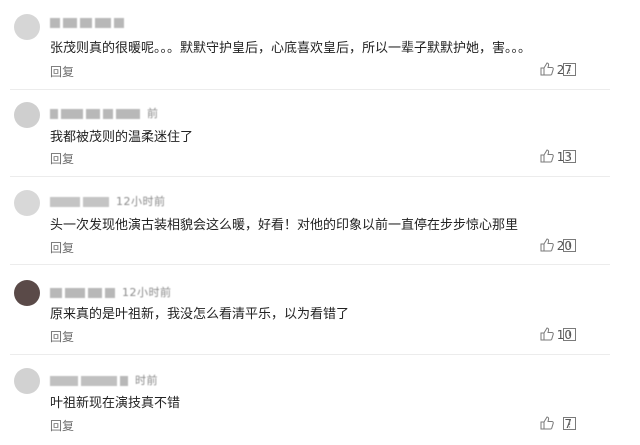 The height and width of the screenshot is (445, 640). What do you see at coordinates (200, 314) in the screenshot?
I see `comment-text: 原来真的是叶祖新，我没怎么看清平乐，以为看错了` at bounding box center [200, 314].